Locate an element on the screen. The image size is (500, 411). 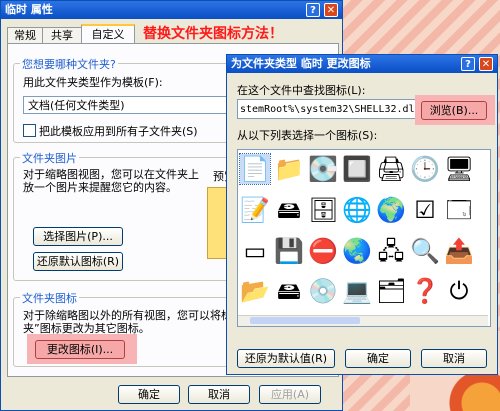
folder-icon: 📁 is located at coordinates (289, 169).